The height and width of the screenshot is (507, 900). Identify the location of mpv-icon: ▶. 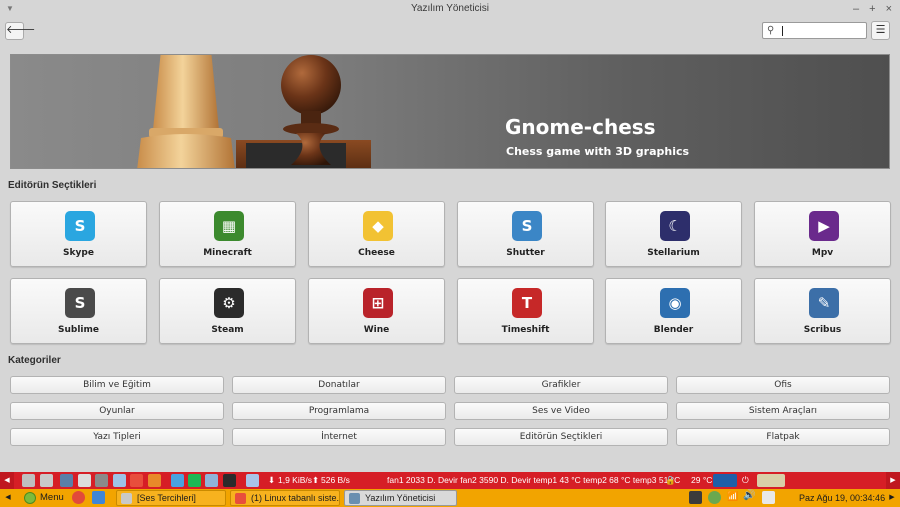
(824, 226).